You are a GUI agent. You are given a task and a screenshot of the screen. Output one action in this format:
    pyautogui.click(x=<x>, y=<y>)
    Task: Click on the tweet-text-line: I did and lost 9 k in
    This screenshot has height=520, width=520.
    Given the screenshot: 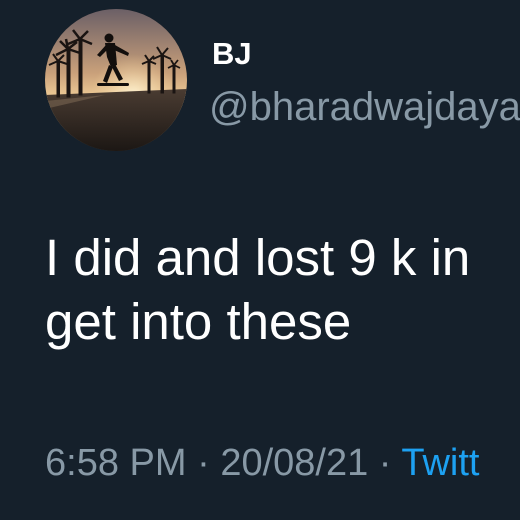 What is the action you would take?
    pyautogui.click(x=258, y=257)
    